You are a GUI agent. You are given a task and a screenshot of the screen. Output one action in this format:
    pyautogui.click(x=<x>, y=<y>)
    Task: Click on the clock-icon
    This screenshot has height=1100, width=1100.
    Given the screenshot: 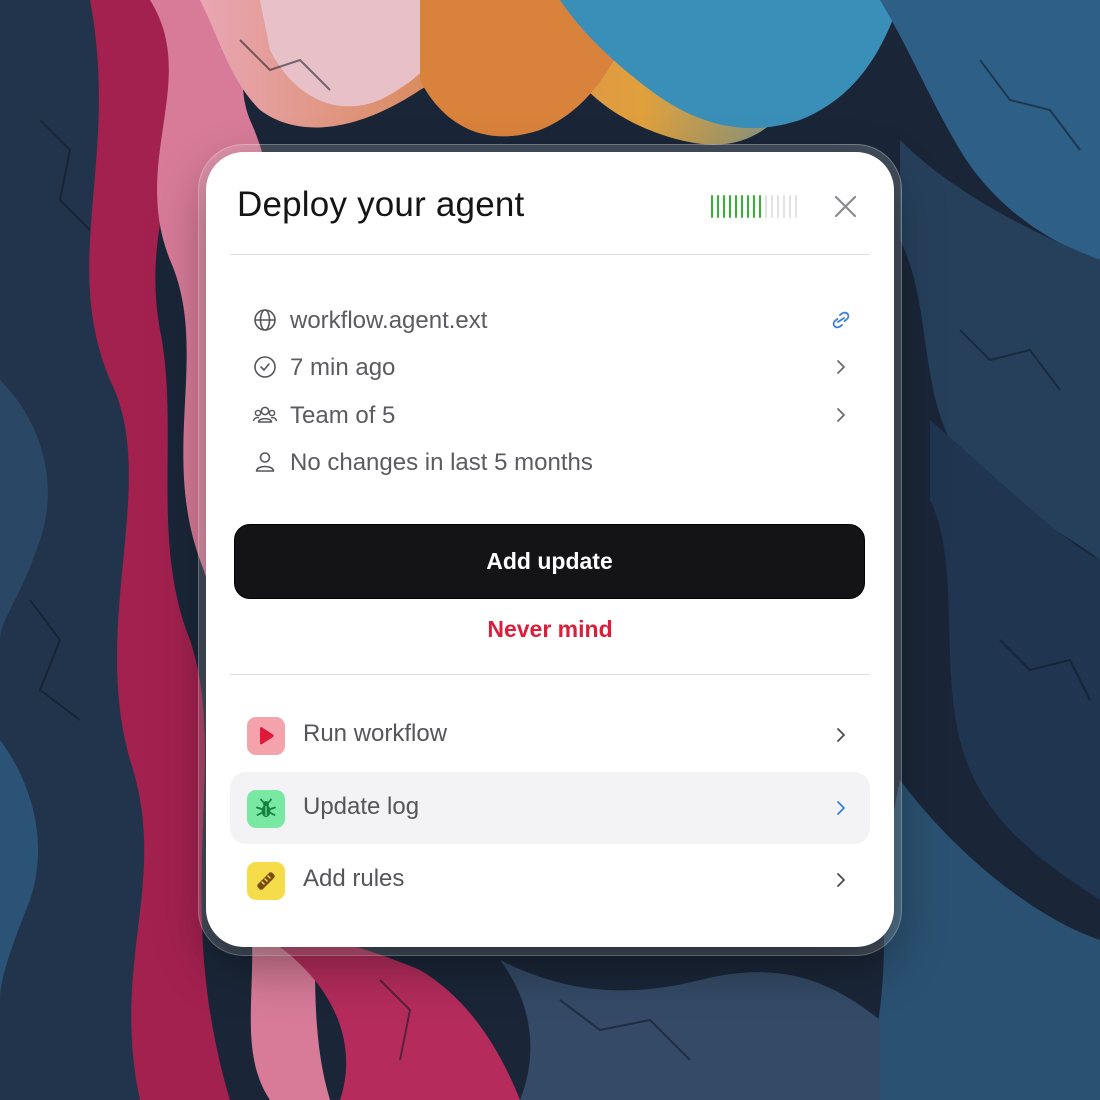 What is the action you would take?
    pyautogui.click(x=265, y=367)
    